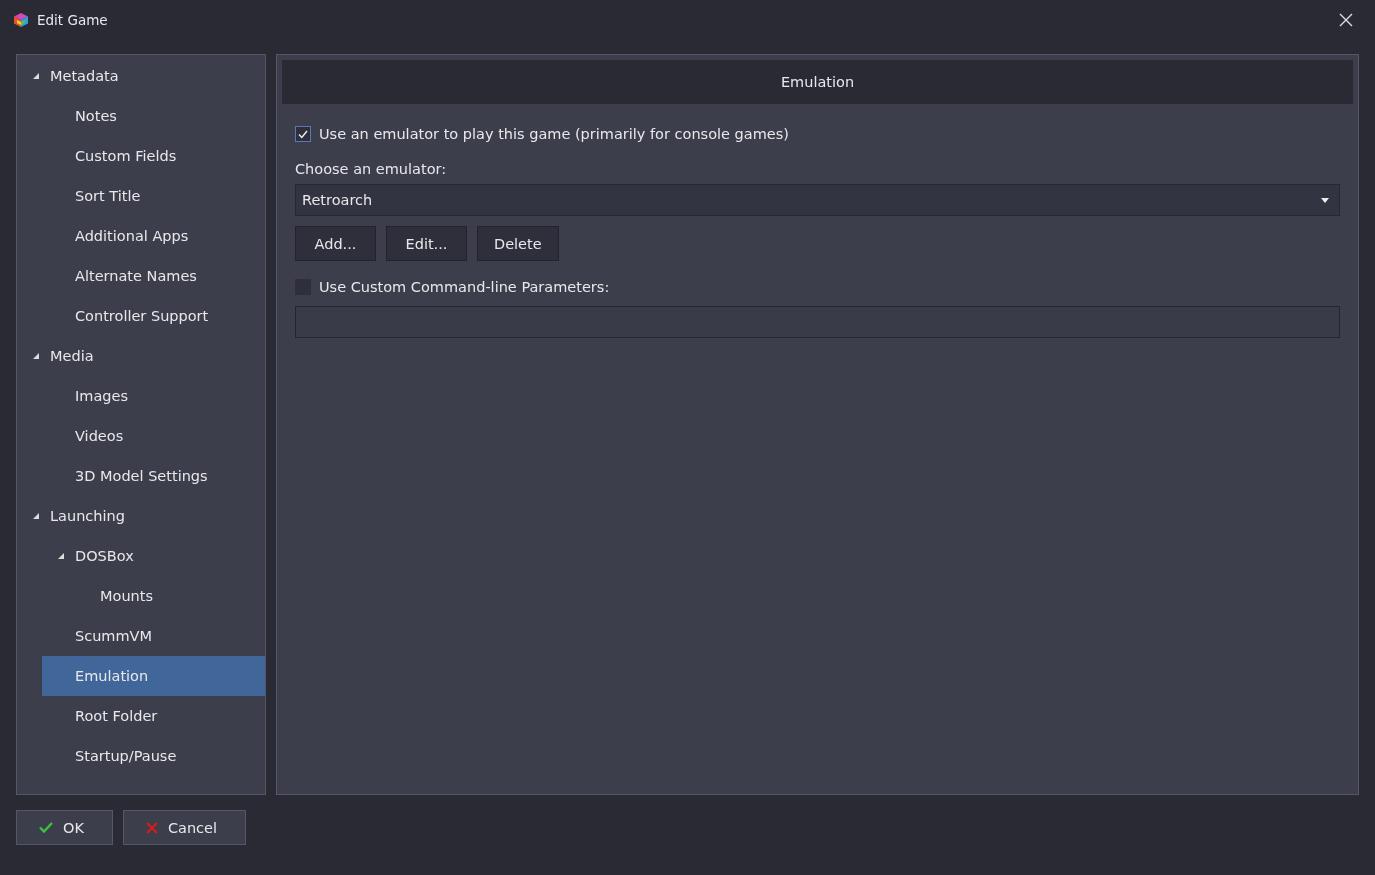 This screenshot has height=875, width=1375. I want to click on checkbox-label: Use Custom Command-line Parameters:, so click(464, 287).